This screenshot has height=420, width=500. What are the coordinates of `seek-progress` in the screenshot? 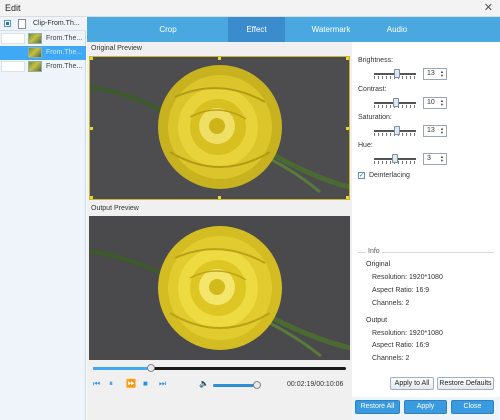 It's located at (122, 368).